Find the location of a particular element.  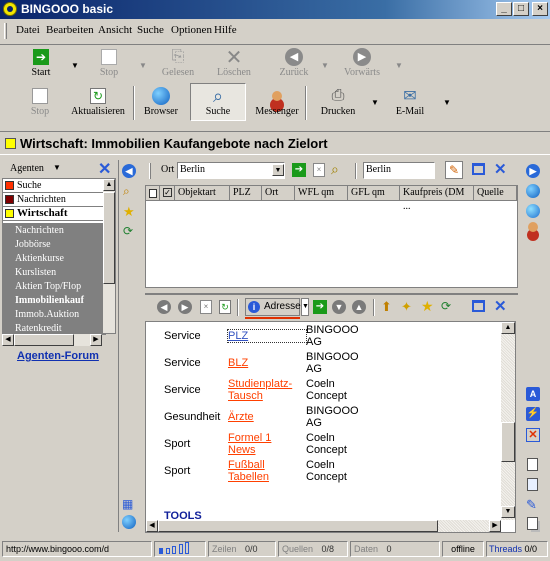

scroll-down-icon: ▼ is located at coordinates (508, 512).